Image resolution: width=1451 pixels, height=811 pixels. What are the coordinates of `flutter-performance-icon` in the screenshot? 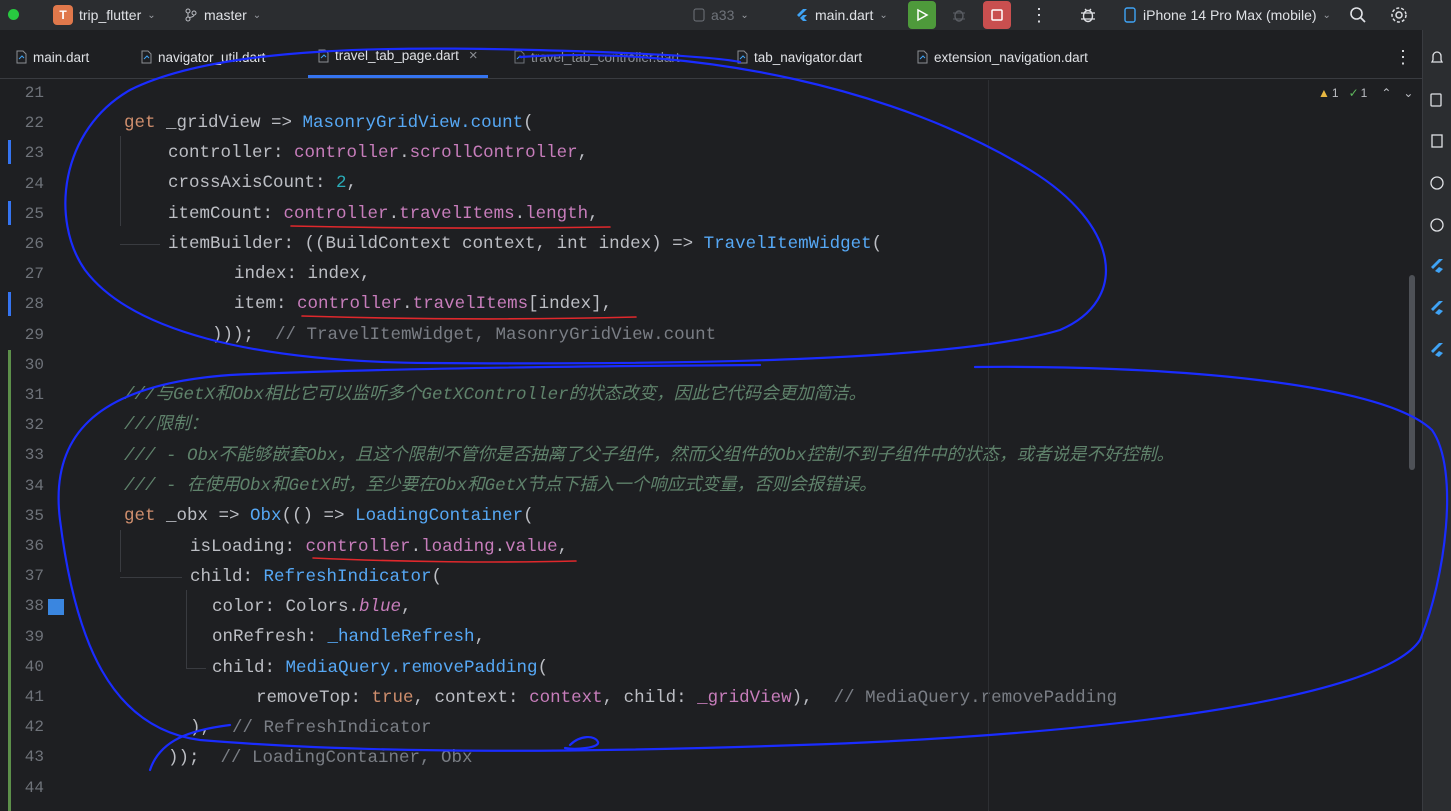 It's located at (1437, 350).